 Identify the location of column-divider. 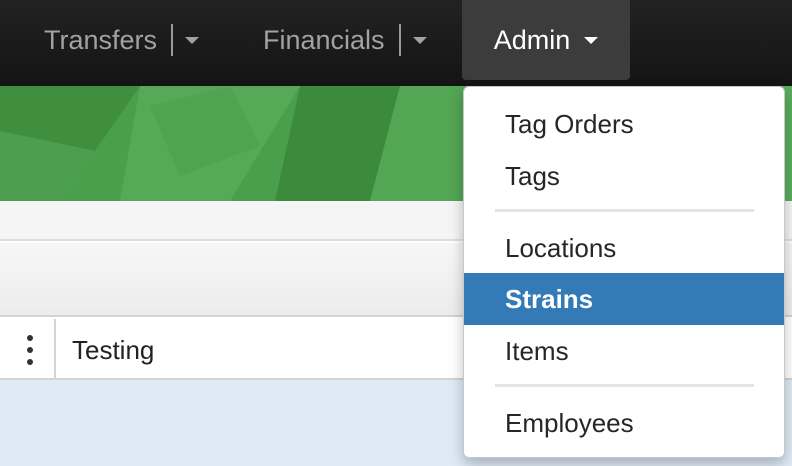
(55, 349).